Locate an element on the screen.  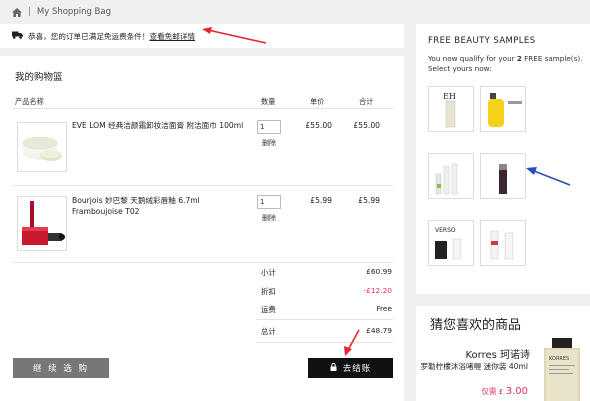
lock-icon is located at coordinates (333, 368).